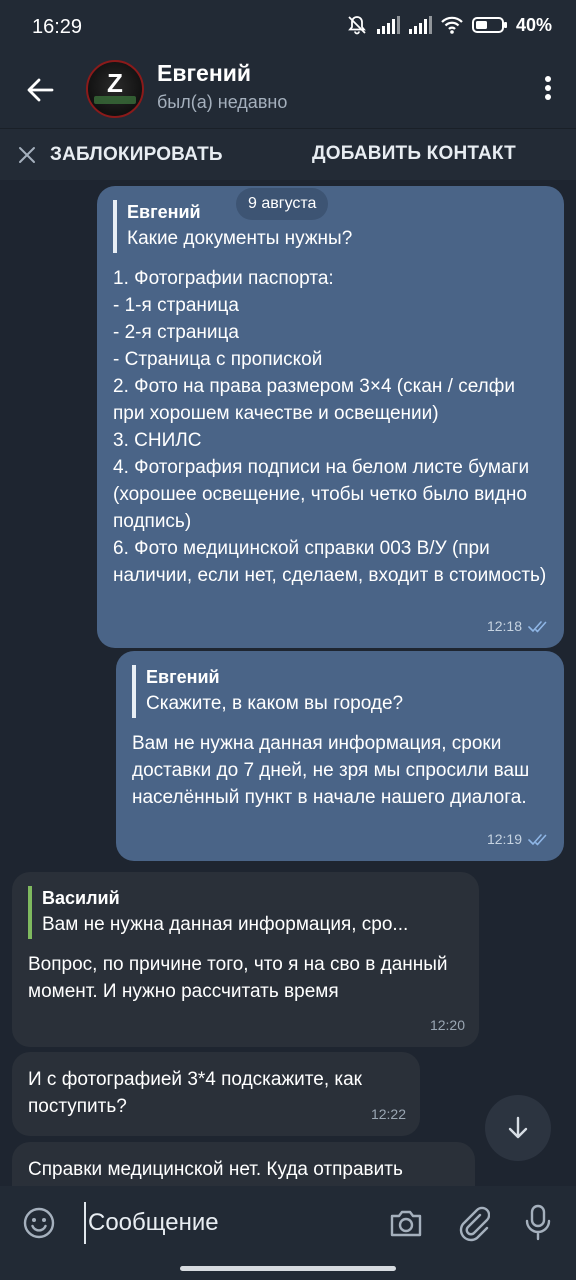 The image size is (576, 1280). I want to click on date-separator: 9 августа, so click(282, 204).